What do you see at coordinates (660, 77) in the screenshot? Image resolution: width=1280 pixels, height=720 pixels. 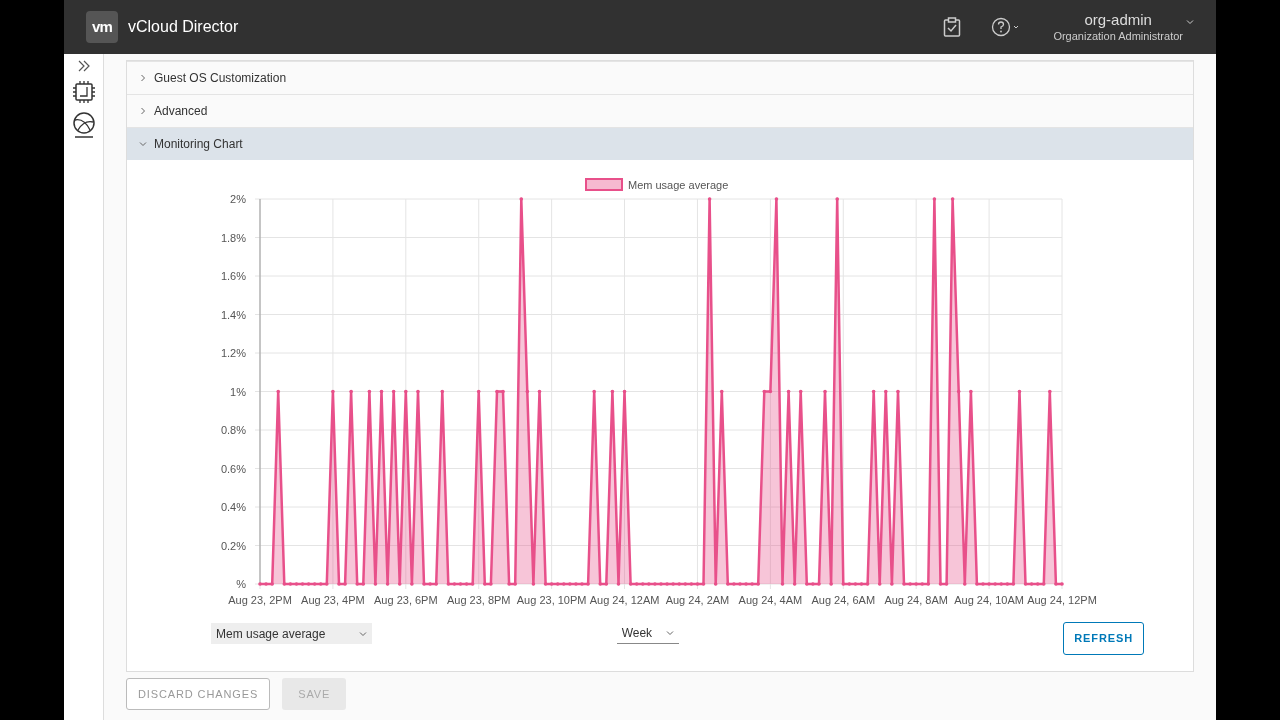 I see `accordion-header: Guest OS Customization` at bounding box center [660, 77].